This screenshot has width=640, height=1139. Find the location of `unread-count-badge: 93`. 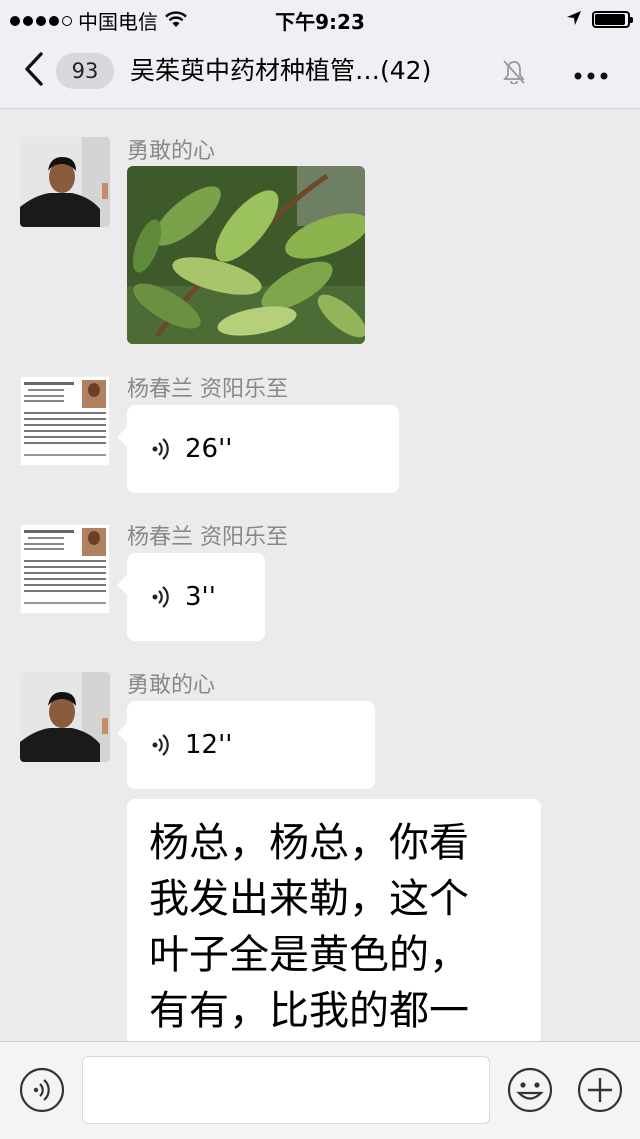

unread-count-badge: 93 is located at coordinates (85, 71).